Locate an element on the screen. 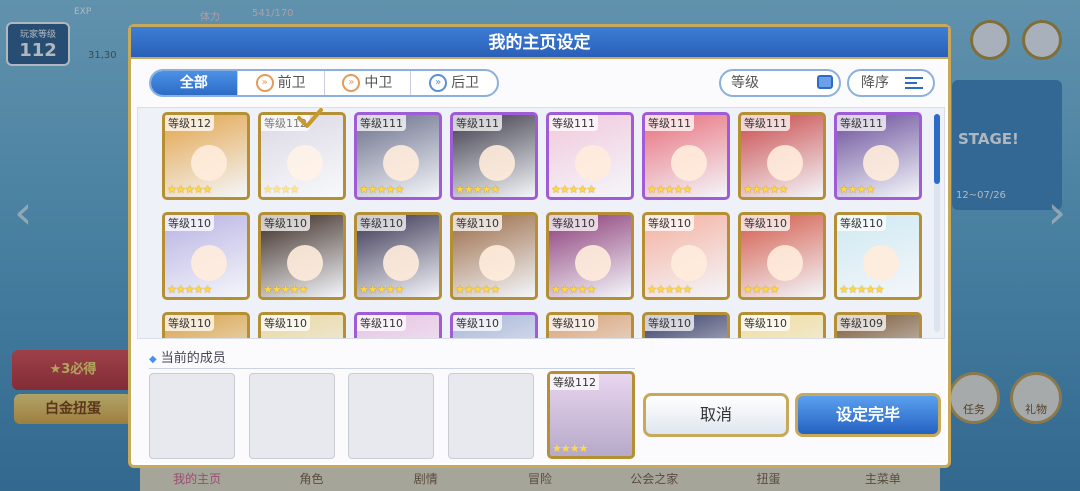 The image size is (1080, 491). current-members-label: ◆ 当前的成员 is located at coordinates (392, 358).